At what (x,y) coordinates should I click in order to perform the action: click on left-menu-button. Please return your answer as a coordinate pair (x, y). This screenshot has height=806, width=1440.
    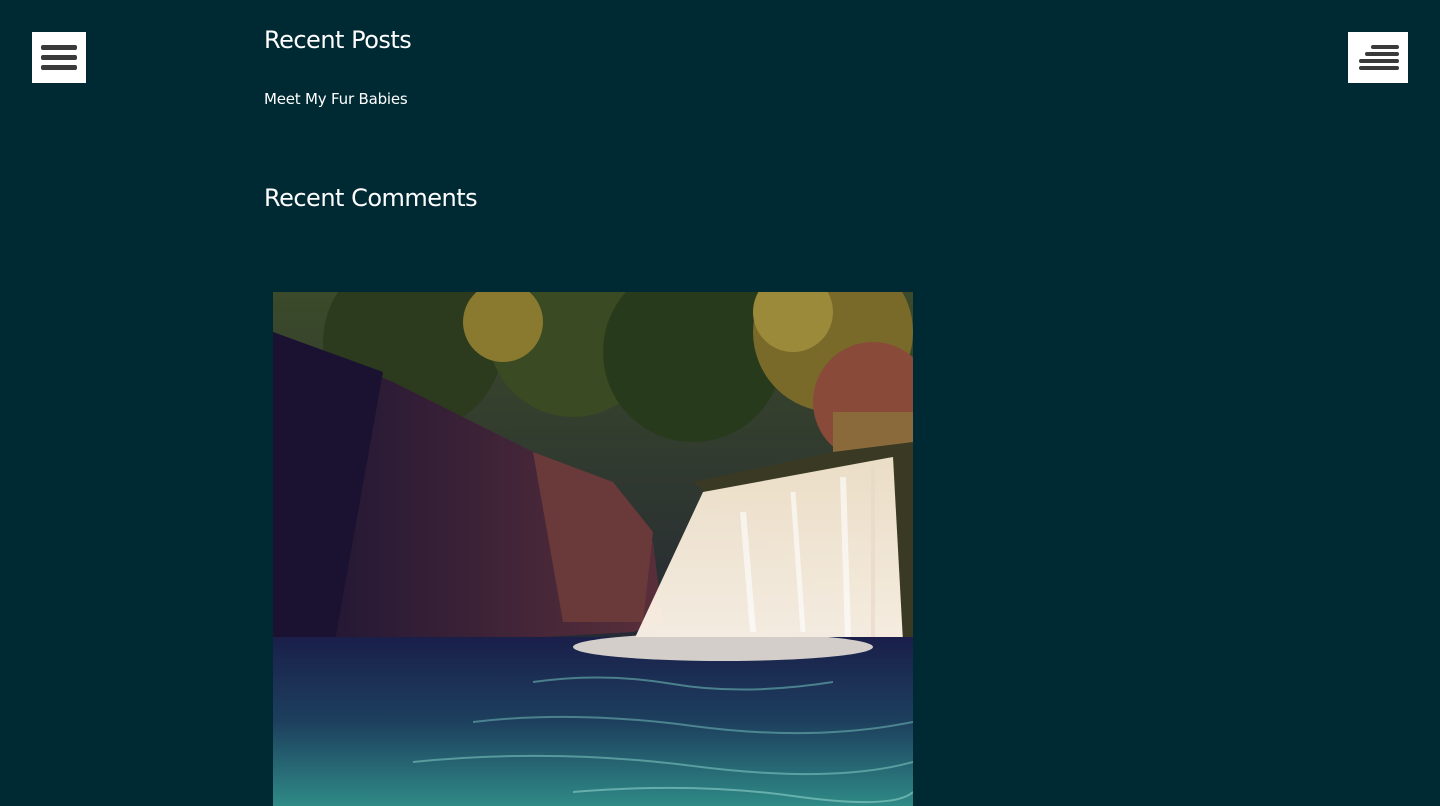
    Looking at the image, I should click on (59, 57).